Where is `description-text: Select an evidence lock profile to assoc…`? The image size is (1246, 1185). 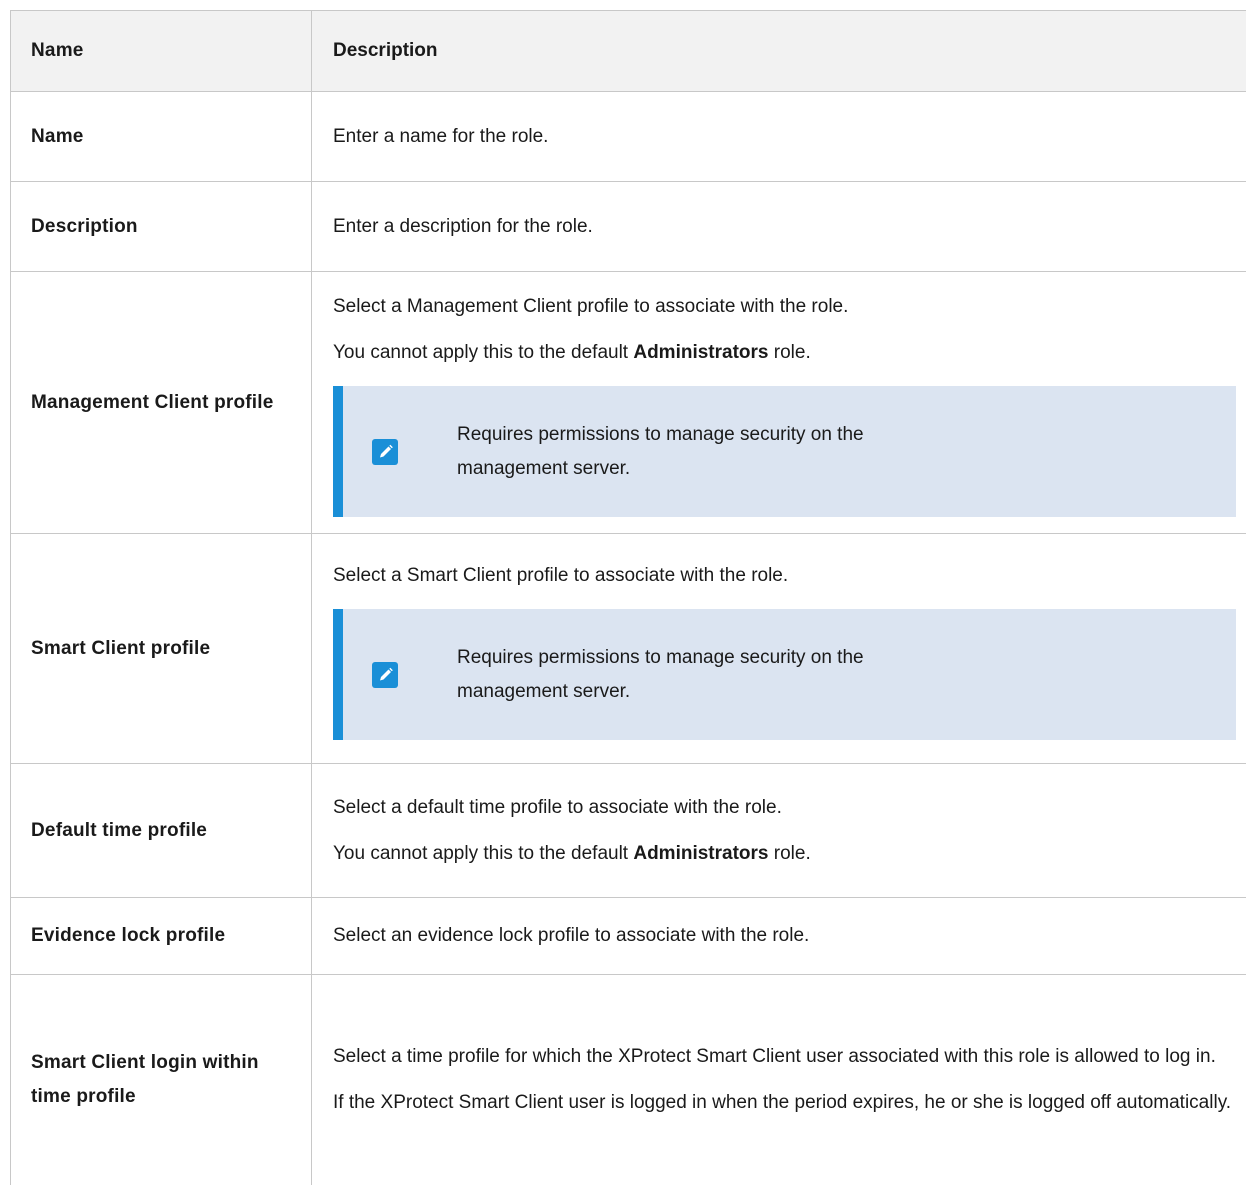
description-text: Select an evidence lock profile to assoc… is located at coordinates (784, 936).